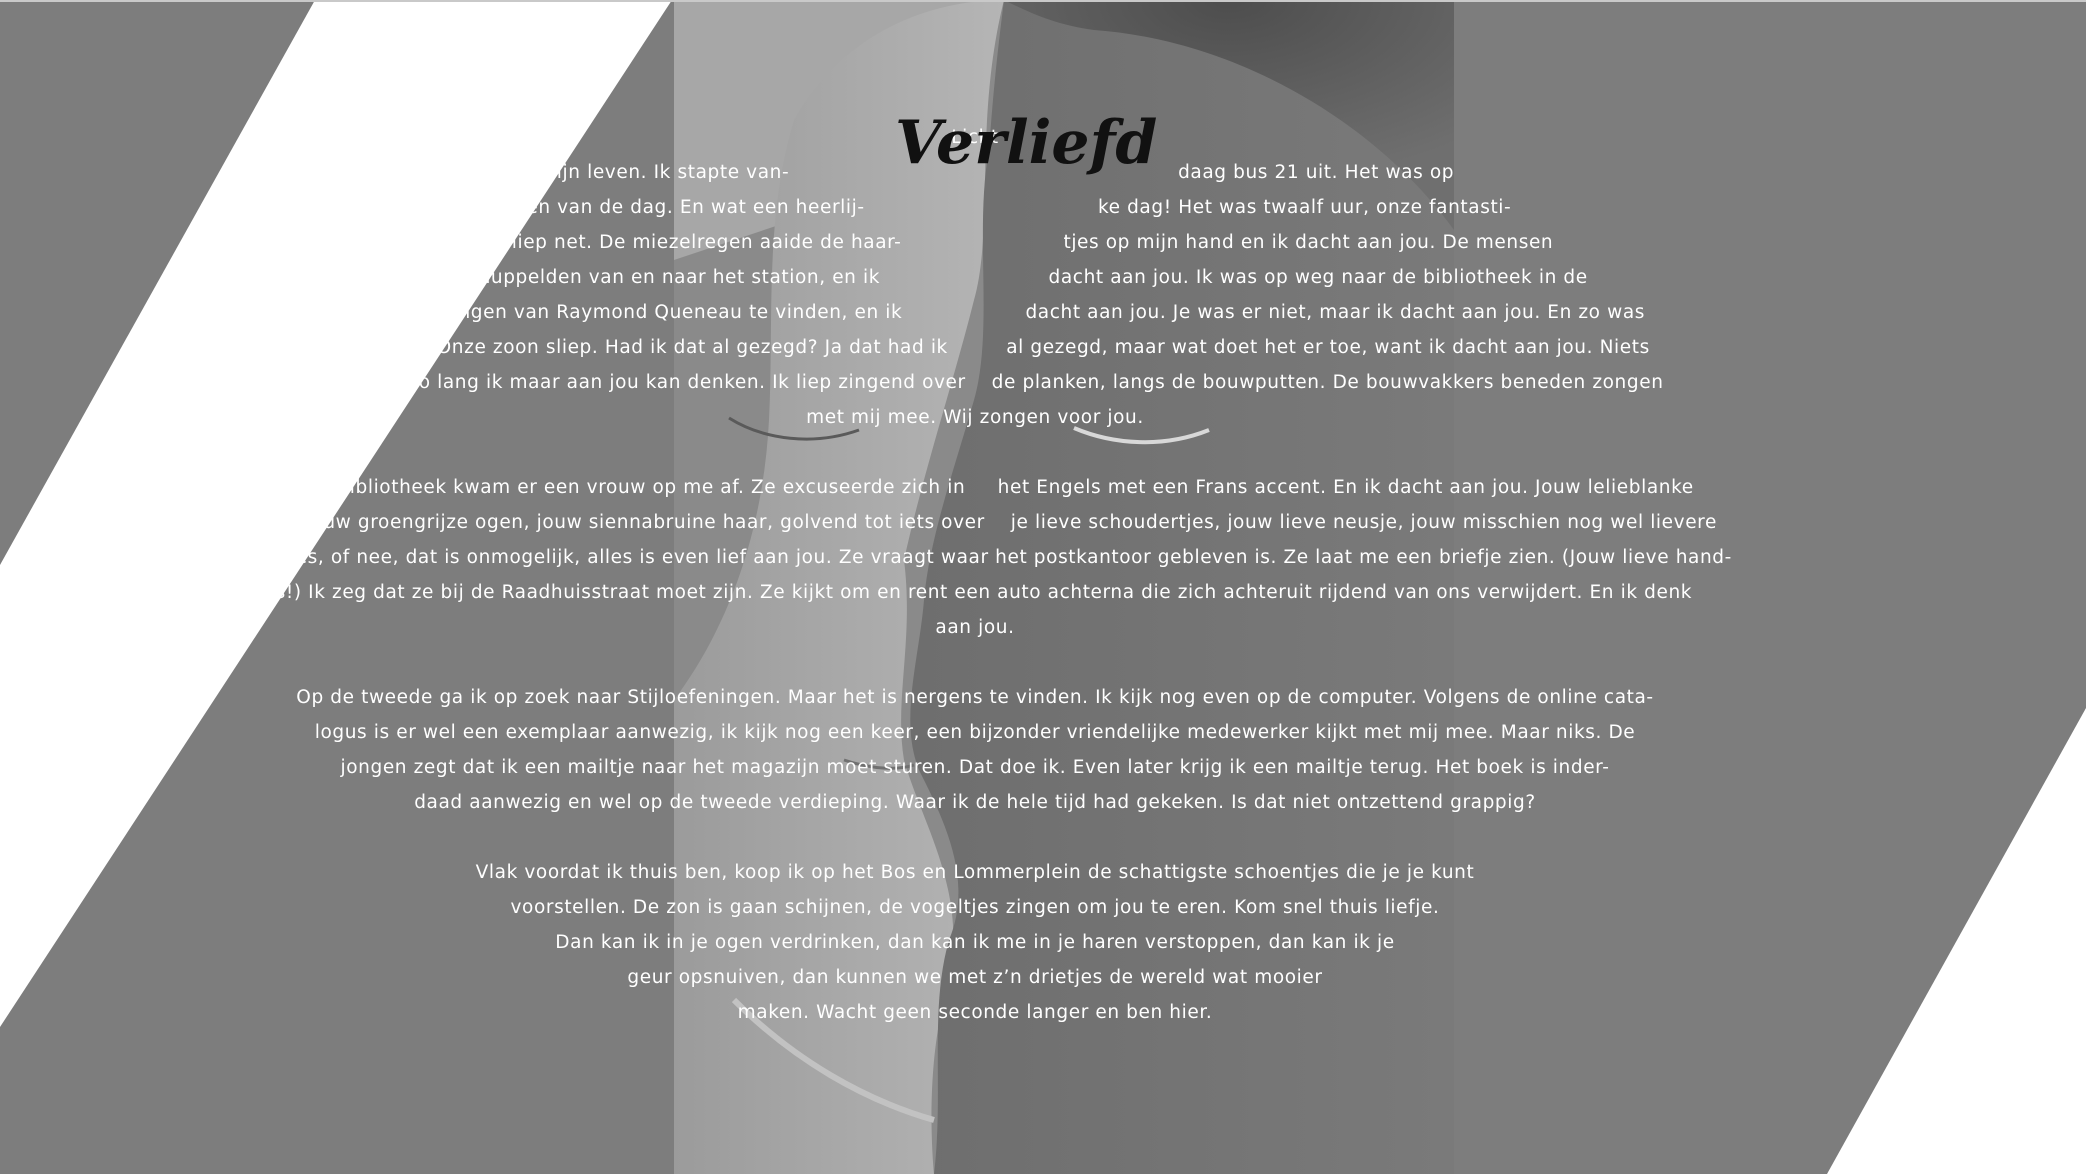  What do you see at coordinates (975, 417) in the screenshot?
I see `poem-line: met mij mee. Wij zongen voor jou.` at bounding box center [975, 417].